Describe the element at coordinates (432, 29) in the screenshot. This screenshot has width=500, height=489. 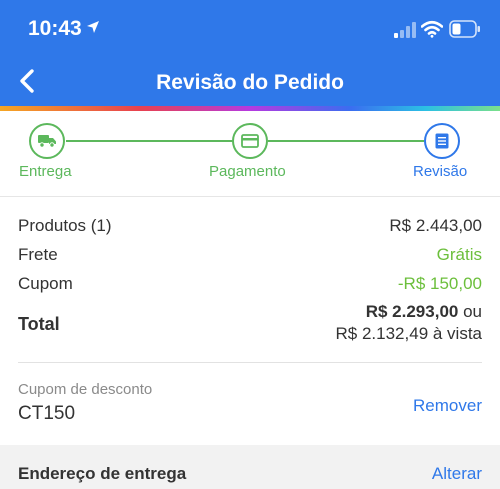
I see `wifi-icon` at that location.